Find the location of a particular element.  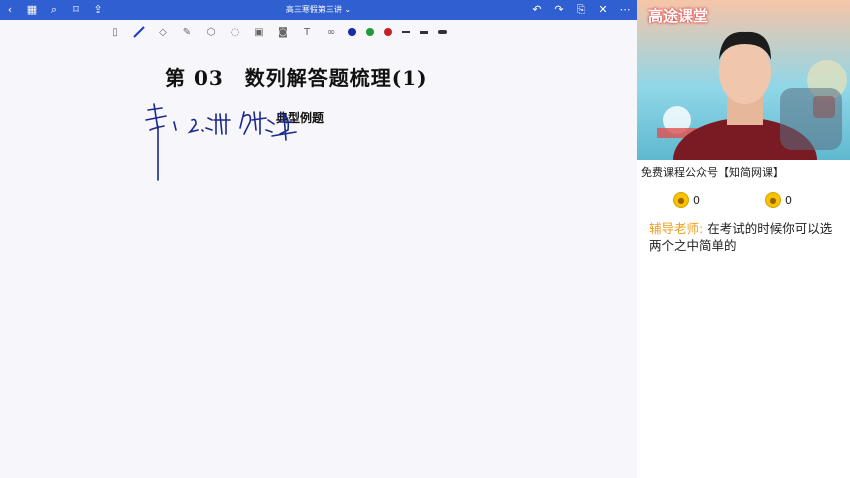

top-bar-right: ↶ ↷ ⎘ ✕ ⋯ is located at coordinates (581, 10).